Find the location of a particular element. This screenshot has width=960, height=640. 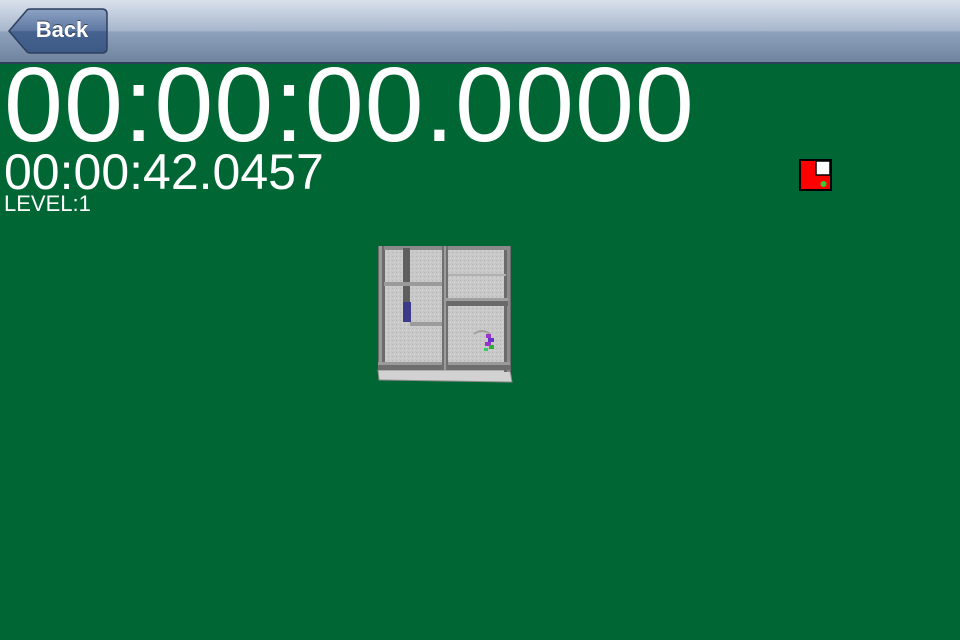

maze-base-front is located at coordinates (445, 376).